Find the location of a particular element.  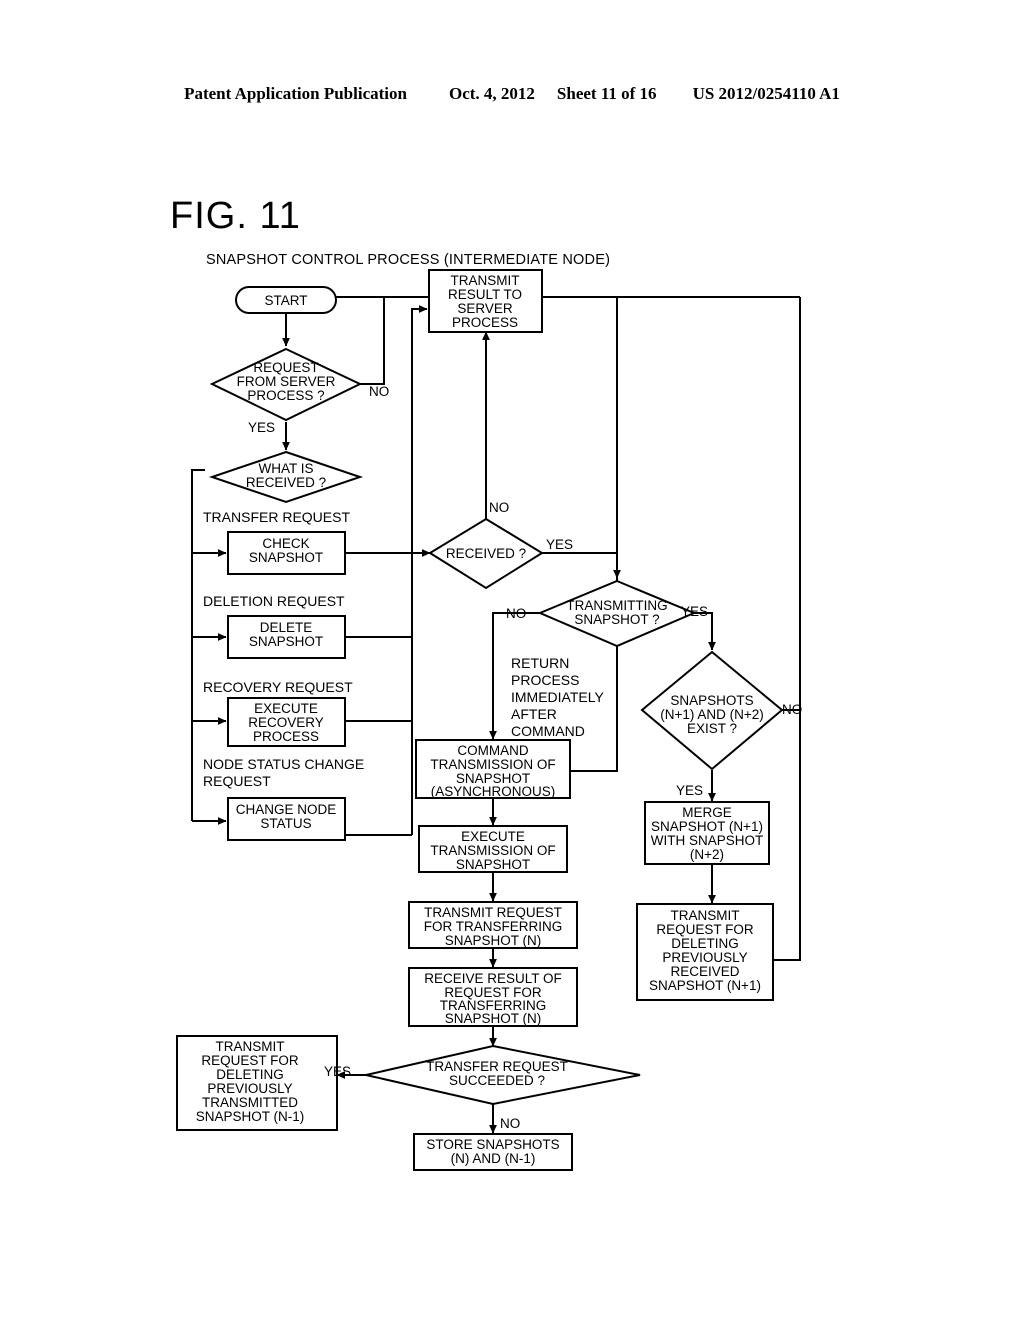

node-merge-line3: WITH SNAPSHOT is located at coordinates (707, 840).